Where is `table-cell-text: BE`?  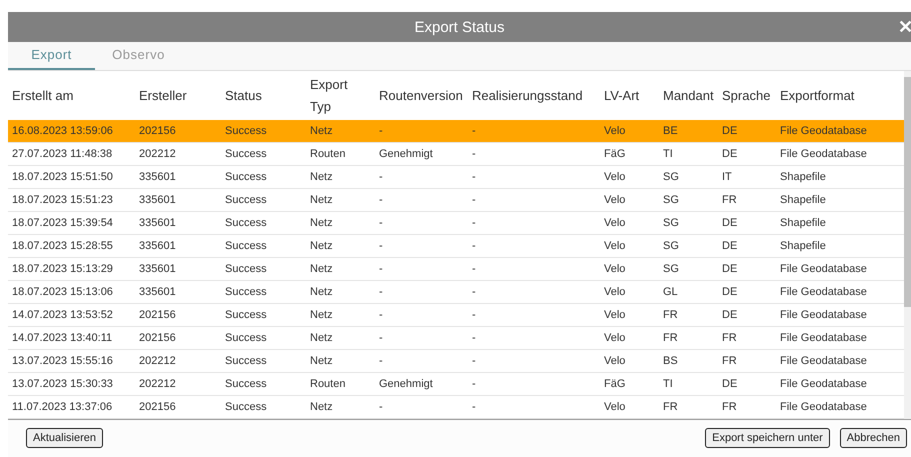
table-cell-text: BE is located at coordinates (671, 131).